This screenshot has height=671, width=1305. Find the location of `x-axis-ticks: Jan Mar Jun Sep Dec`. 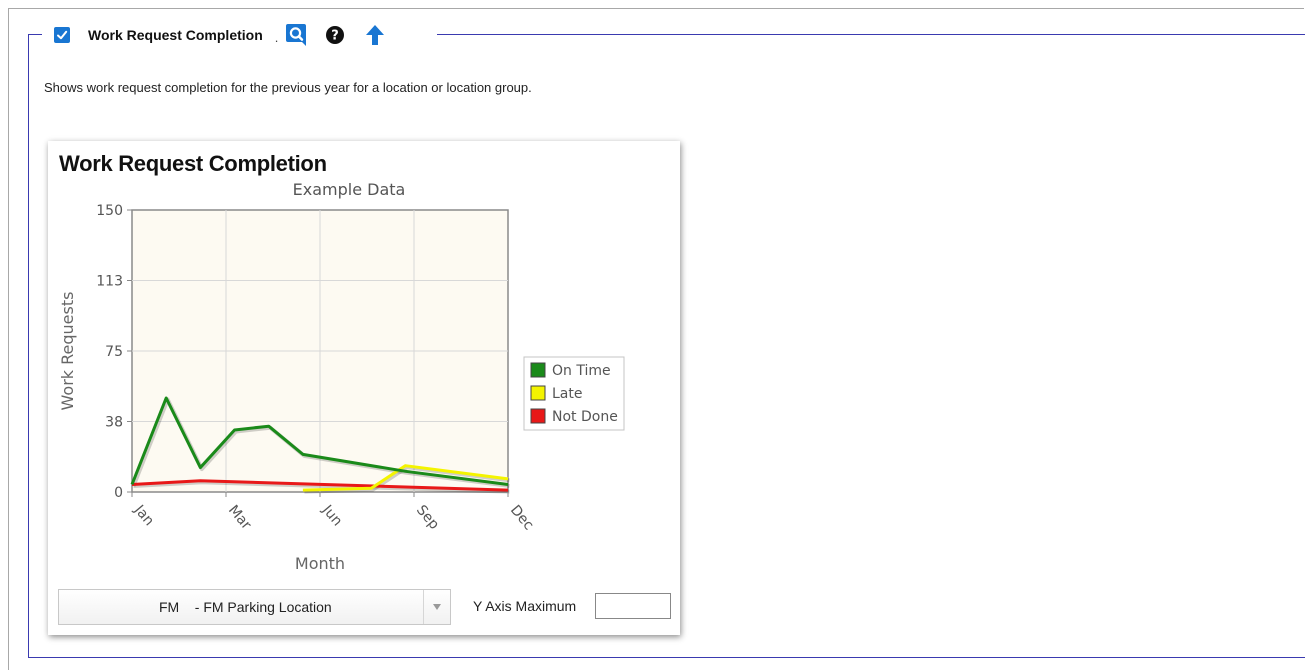

x-axis-ticks: Jan Mar Jun Sep Dec is located at coordinates (333, 512).